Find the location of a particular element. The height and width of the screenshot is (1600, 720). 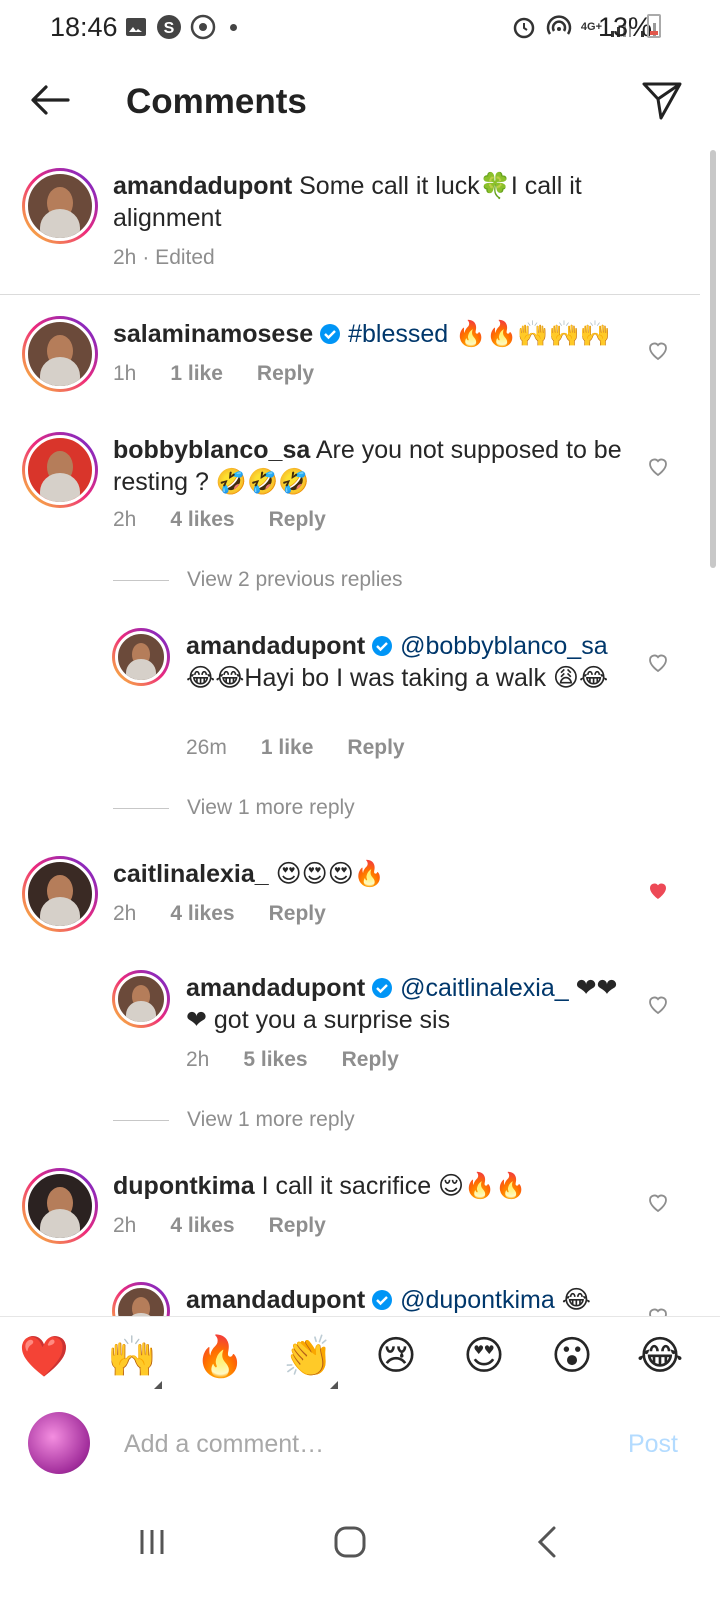

emoji-heart-button: ❤️ is located at coordinates (44, 1356).